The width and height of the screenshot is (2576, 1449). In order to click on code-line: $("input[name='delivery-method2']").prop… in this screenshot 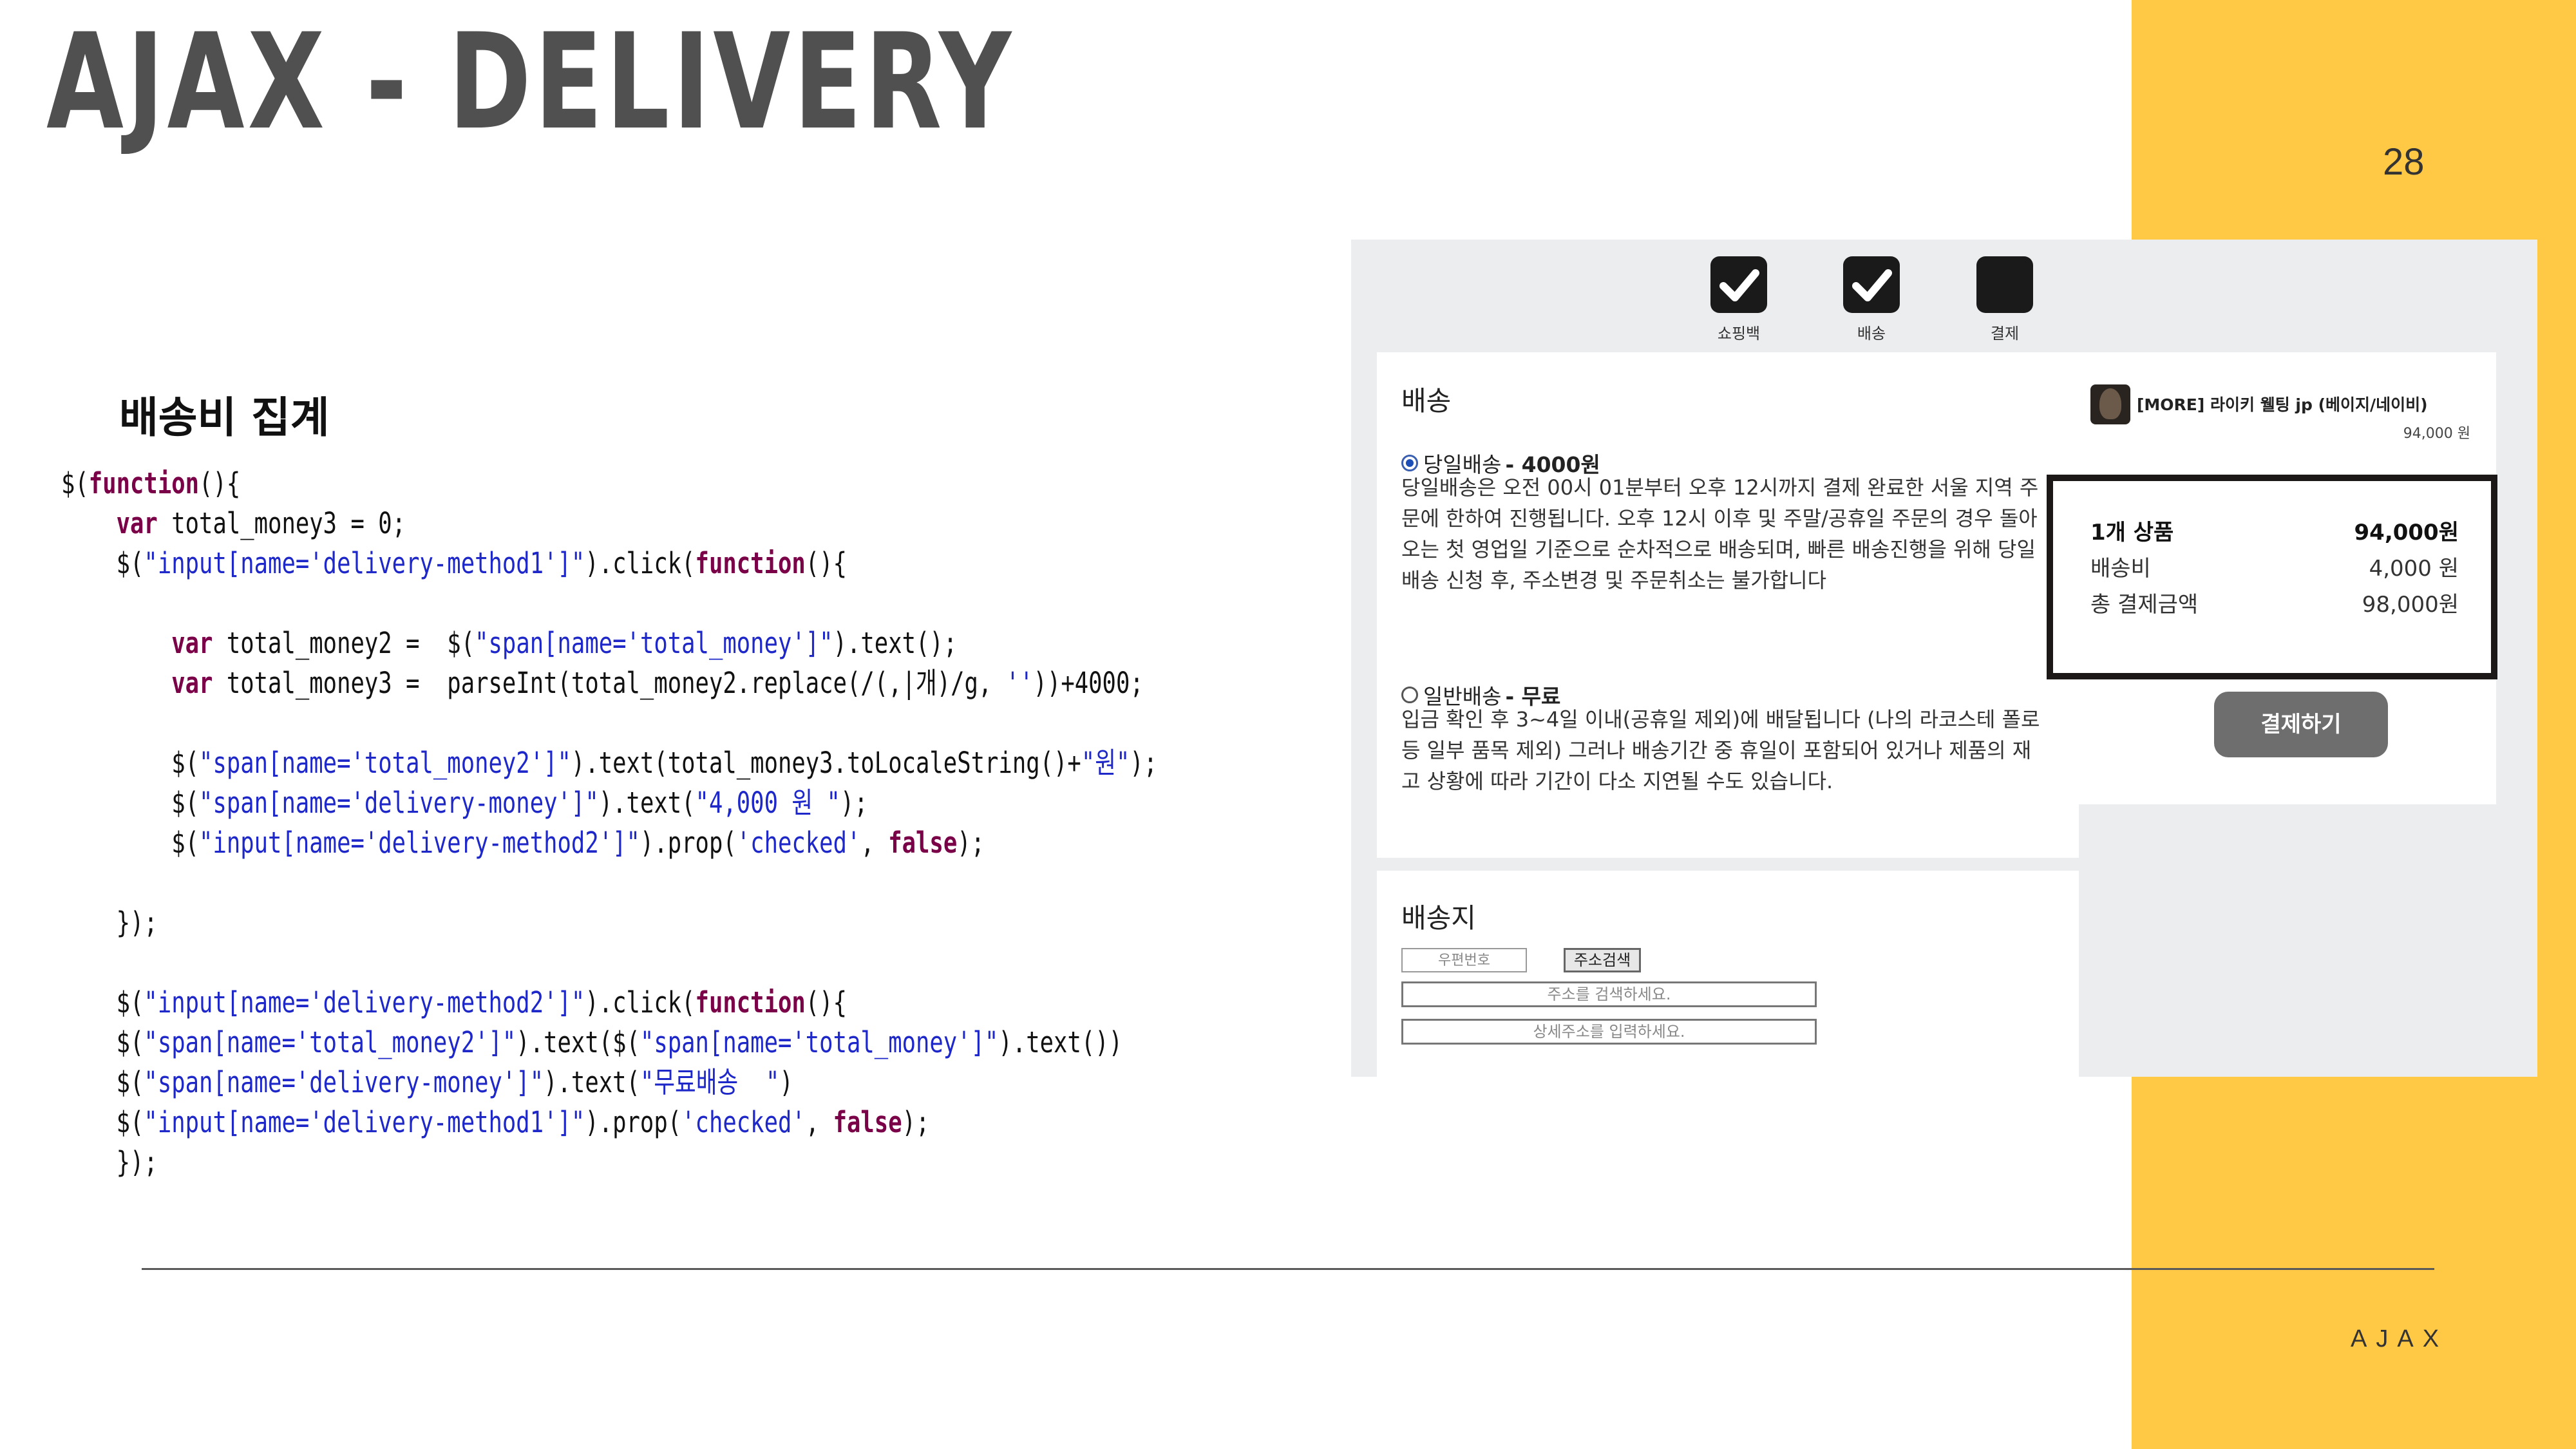, I will do `click(523, 843)`.